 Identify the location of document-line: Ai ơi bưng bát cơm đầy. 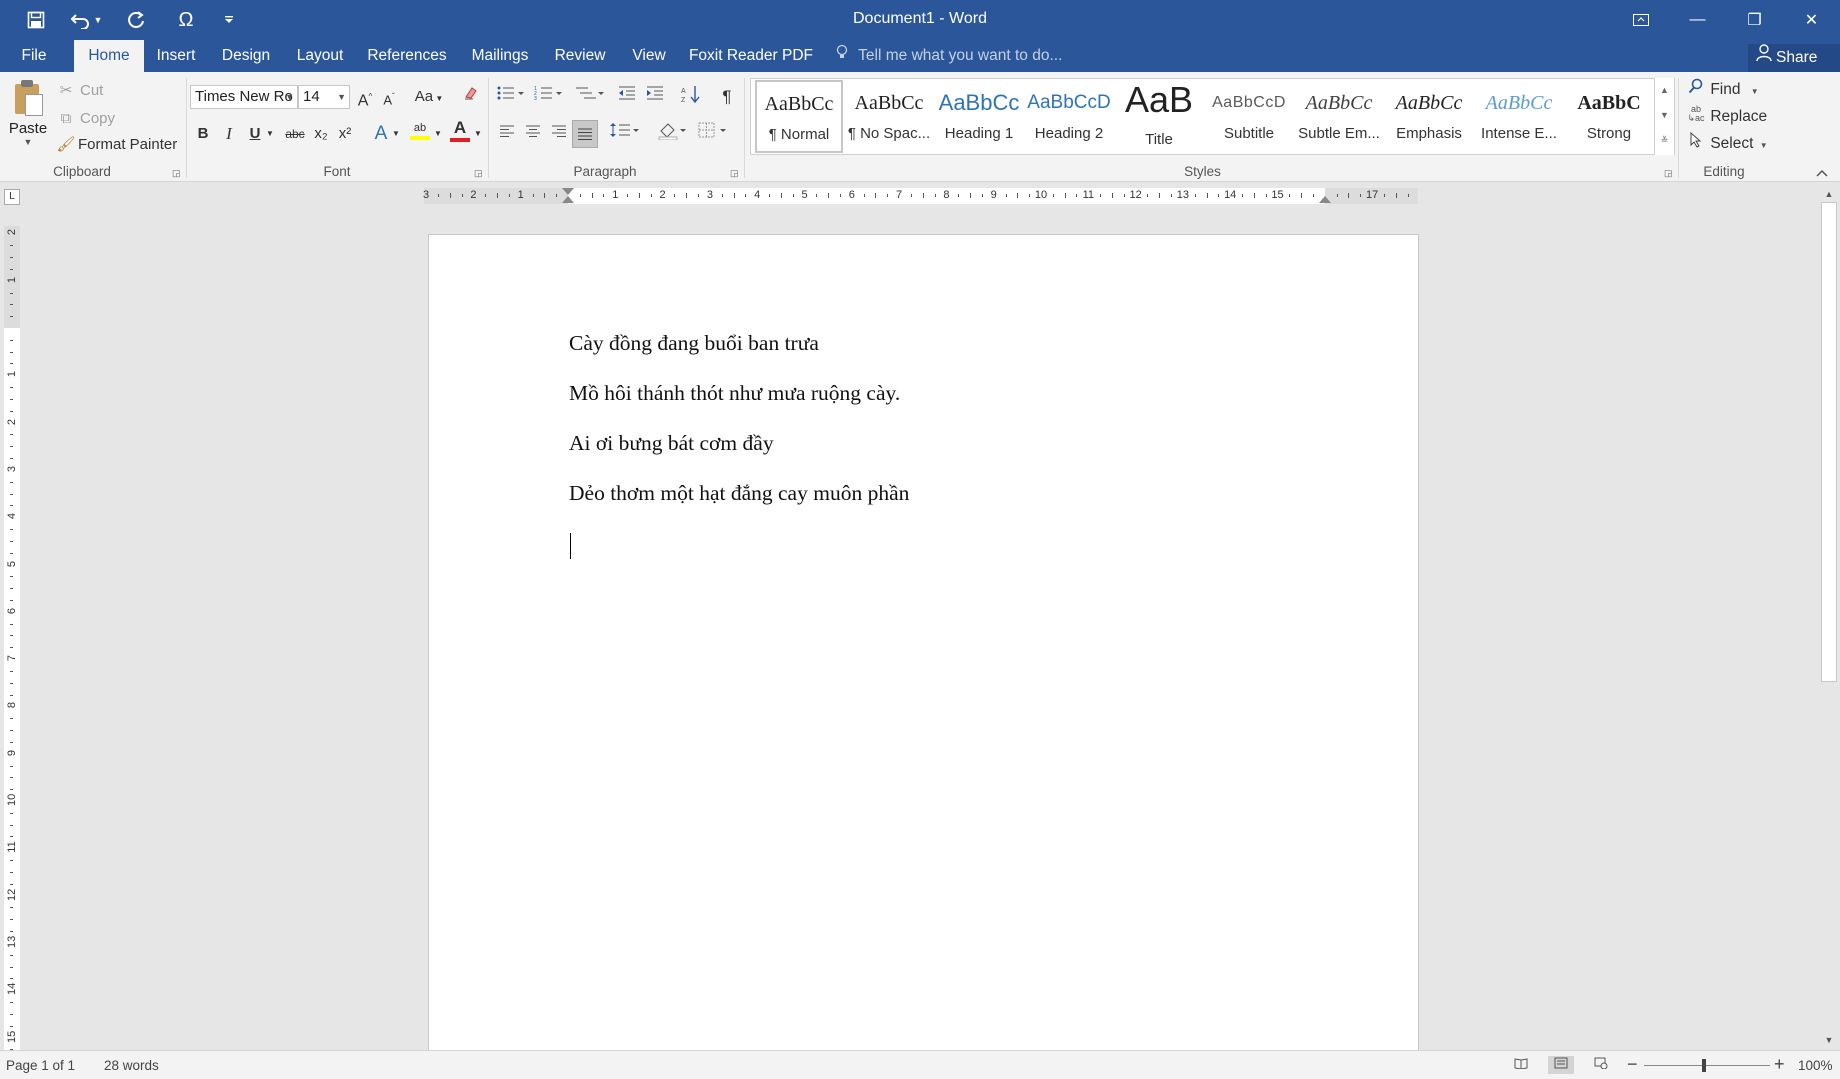
(671, 443).